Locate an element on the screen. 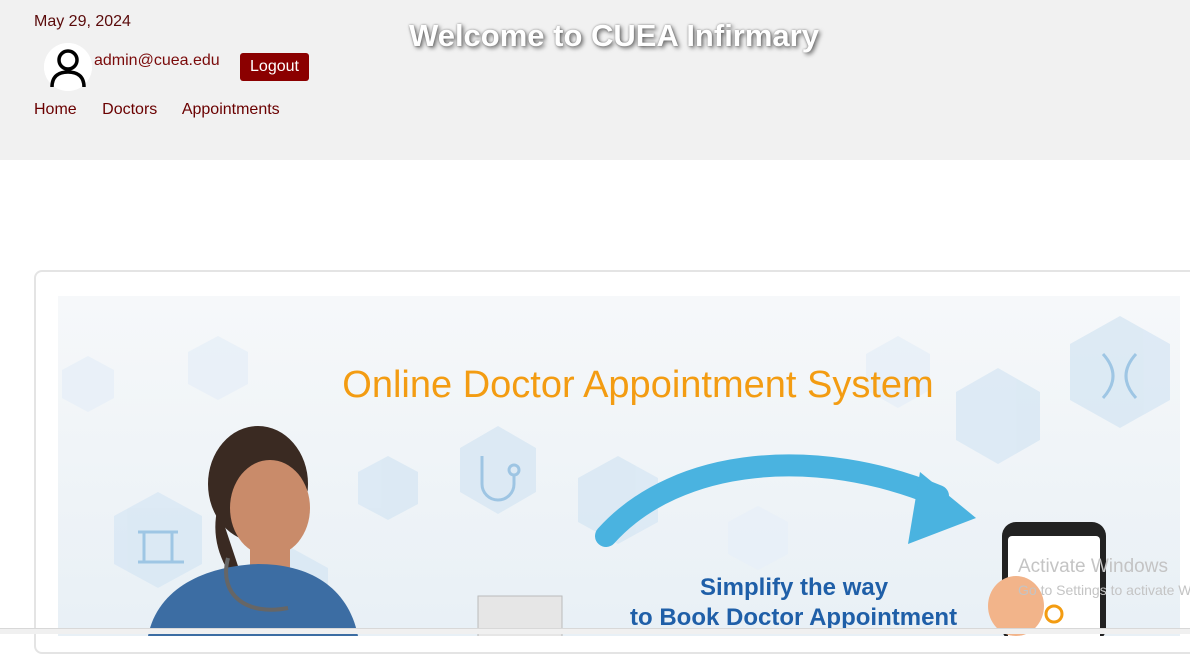 This screenshot has width=1190, height=654. nav-item-home: Home is located at coordinates (55, 109).